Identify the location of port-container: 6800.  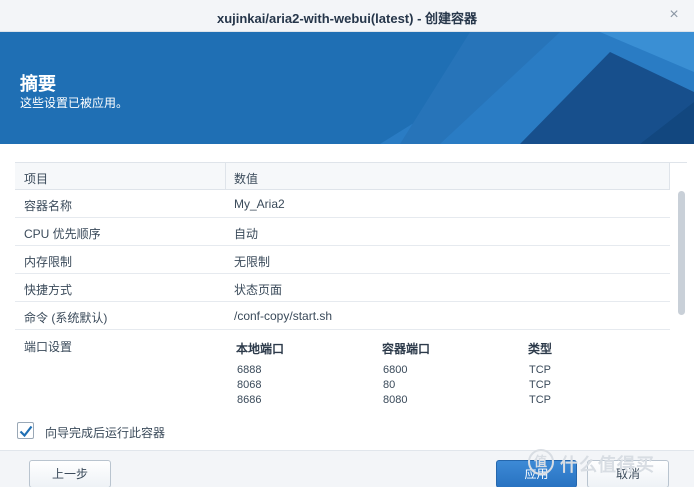
(395, 370).